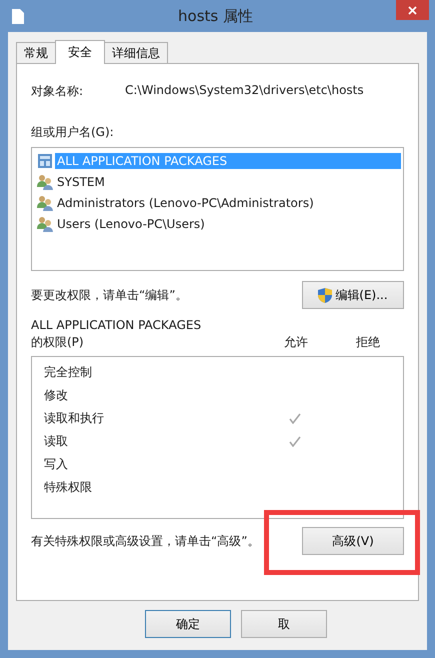  Describe the element at coordinates (244, 91) in the screenshot. I see `object-path: C:\Windows\System32\drivers\etc\hosts` at that location.